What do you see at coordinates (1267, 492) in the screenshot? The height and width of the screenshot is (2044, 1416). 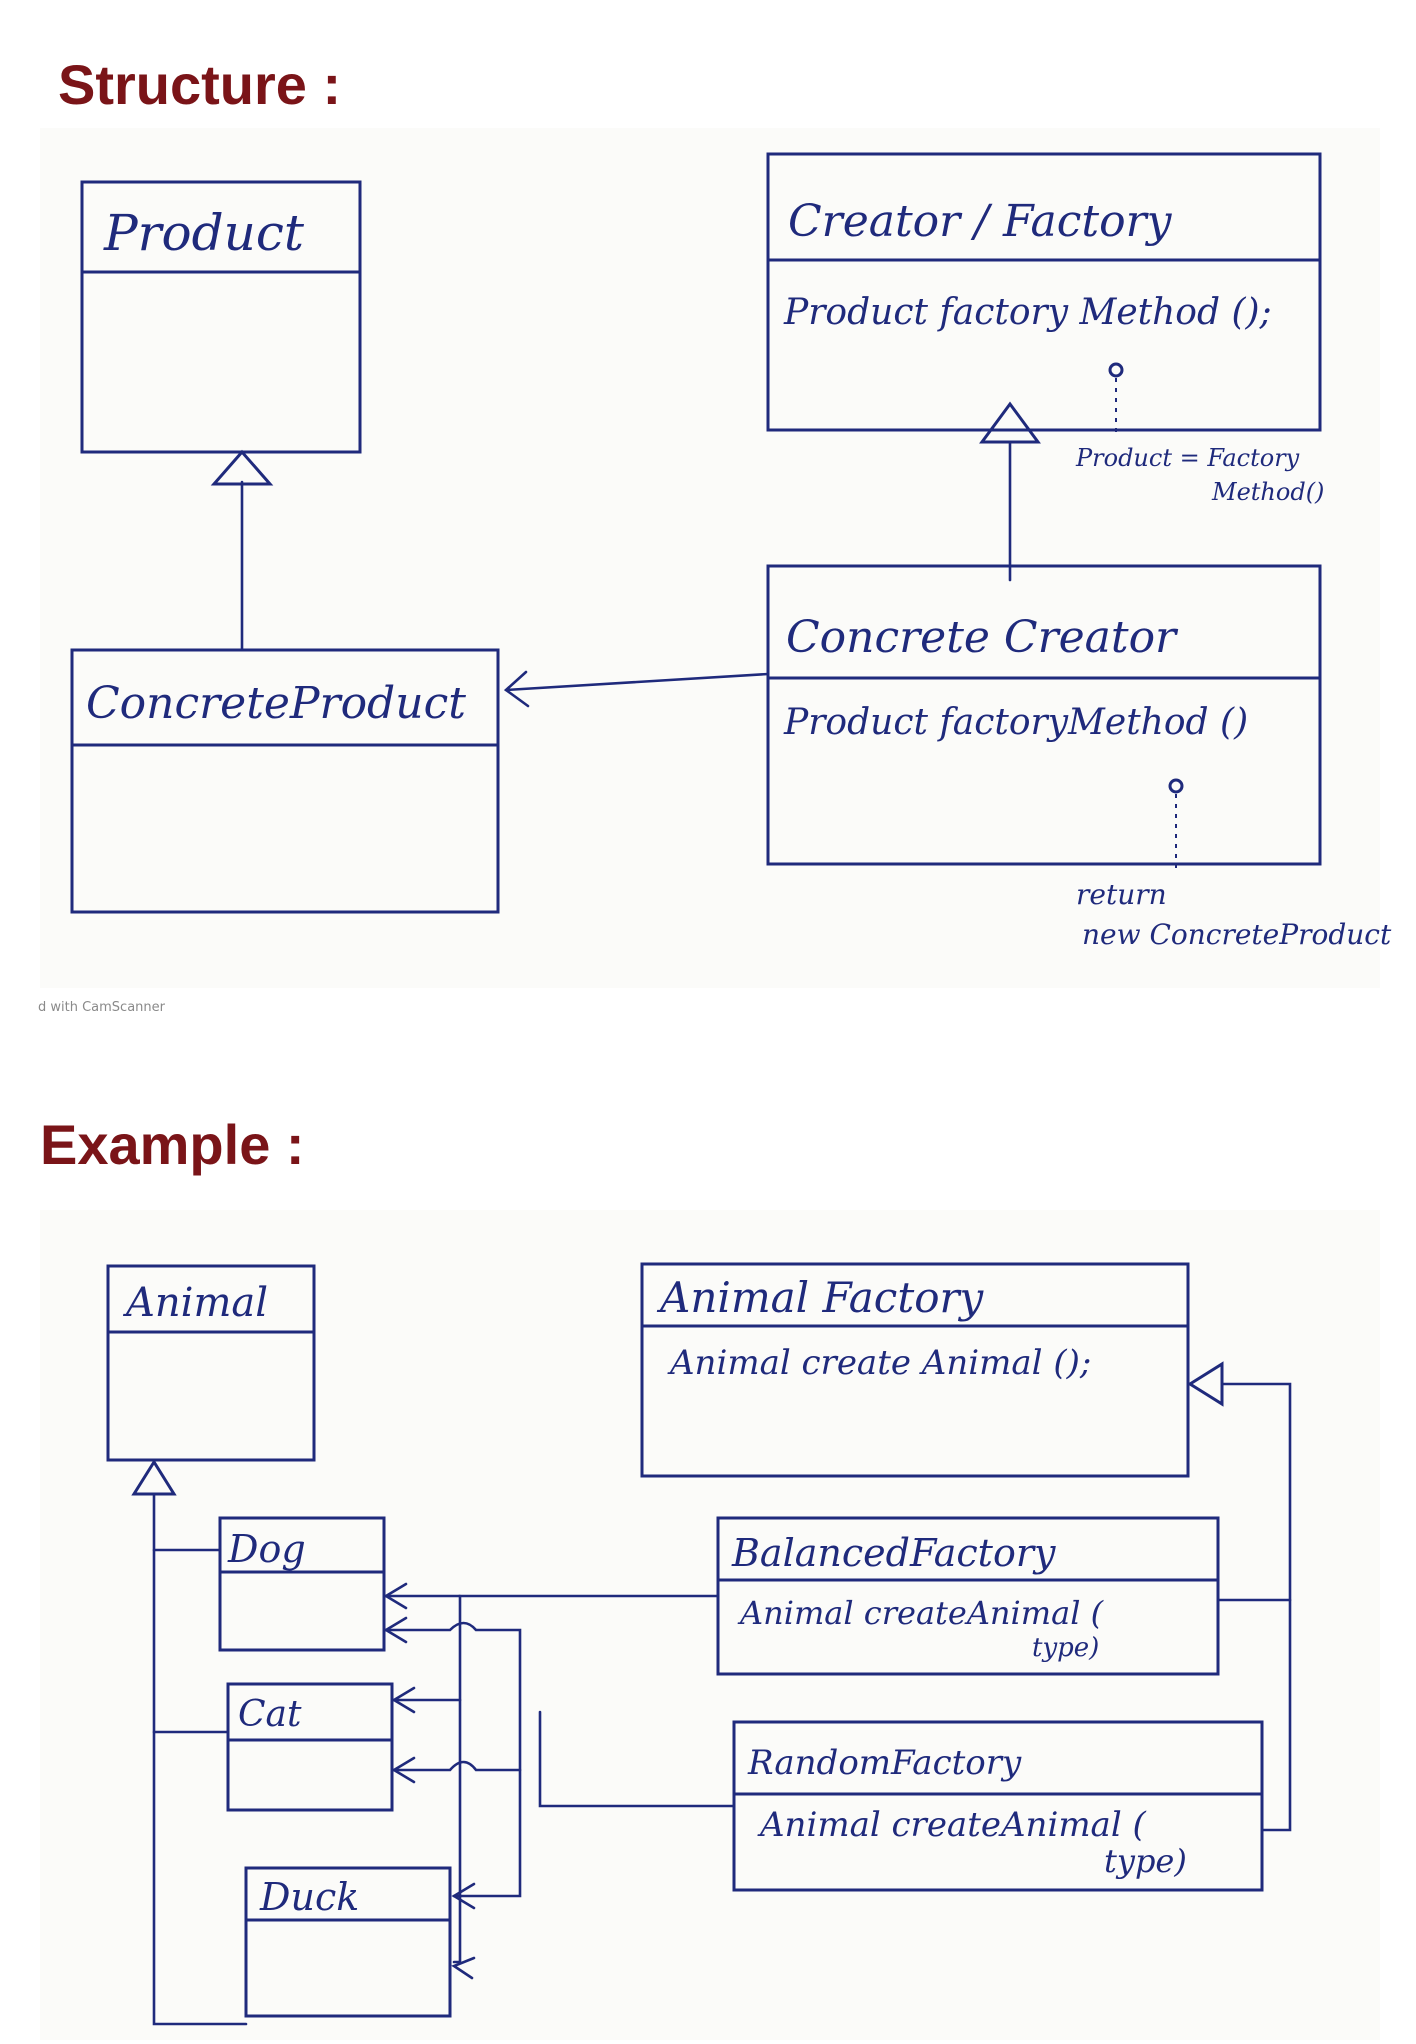 I see `creator-note-line2: Method()` at bounding box center [1267, 492].